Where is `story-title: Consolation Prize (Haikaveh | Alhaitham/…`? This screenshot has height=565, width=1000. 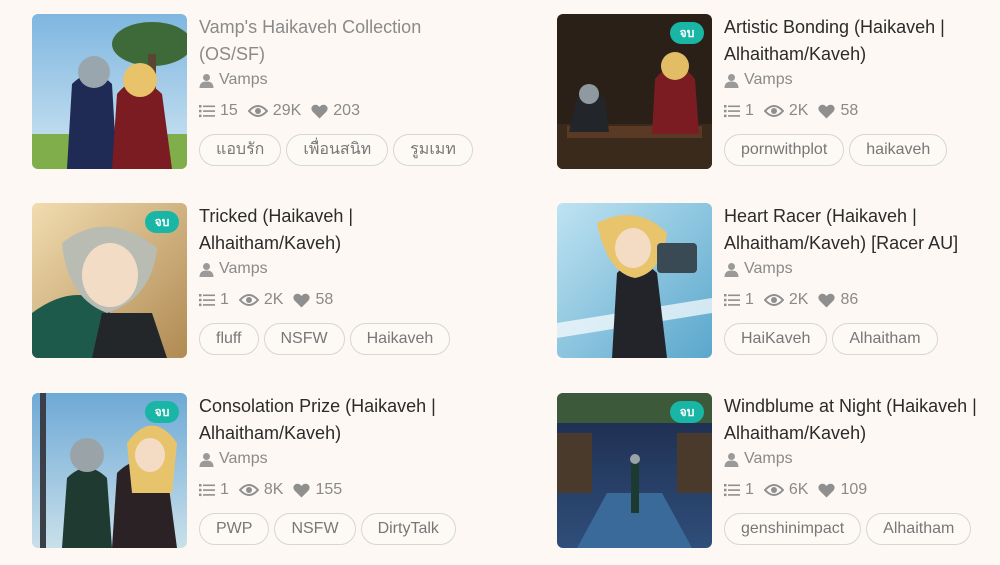
story-title: Consolation Prize (Haikaveh | Alhaitham/… is located at coordinates (339, 420).